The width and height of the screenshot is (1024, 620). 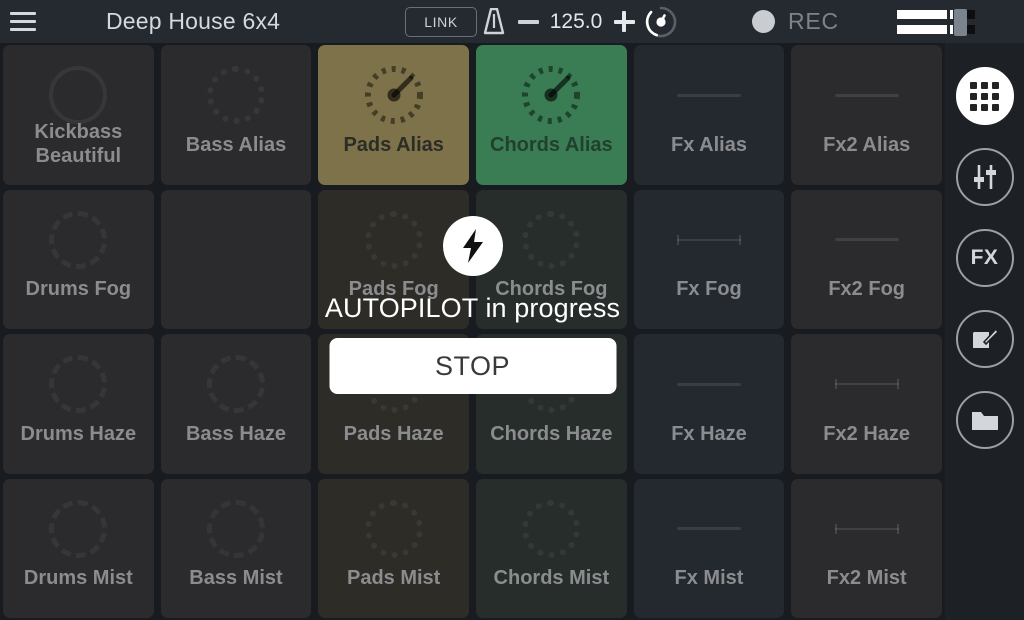 I want to click on grid-view-button, so click(x=984, y=96).